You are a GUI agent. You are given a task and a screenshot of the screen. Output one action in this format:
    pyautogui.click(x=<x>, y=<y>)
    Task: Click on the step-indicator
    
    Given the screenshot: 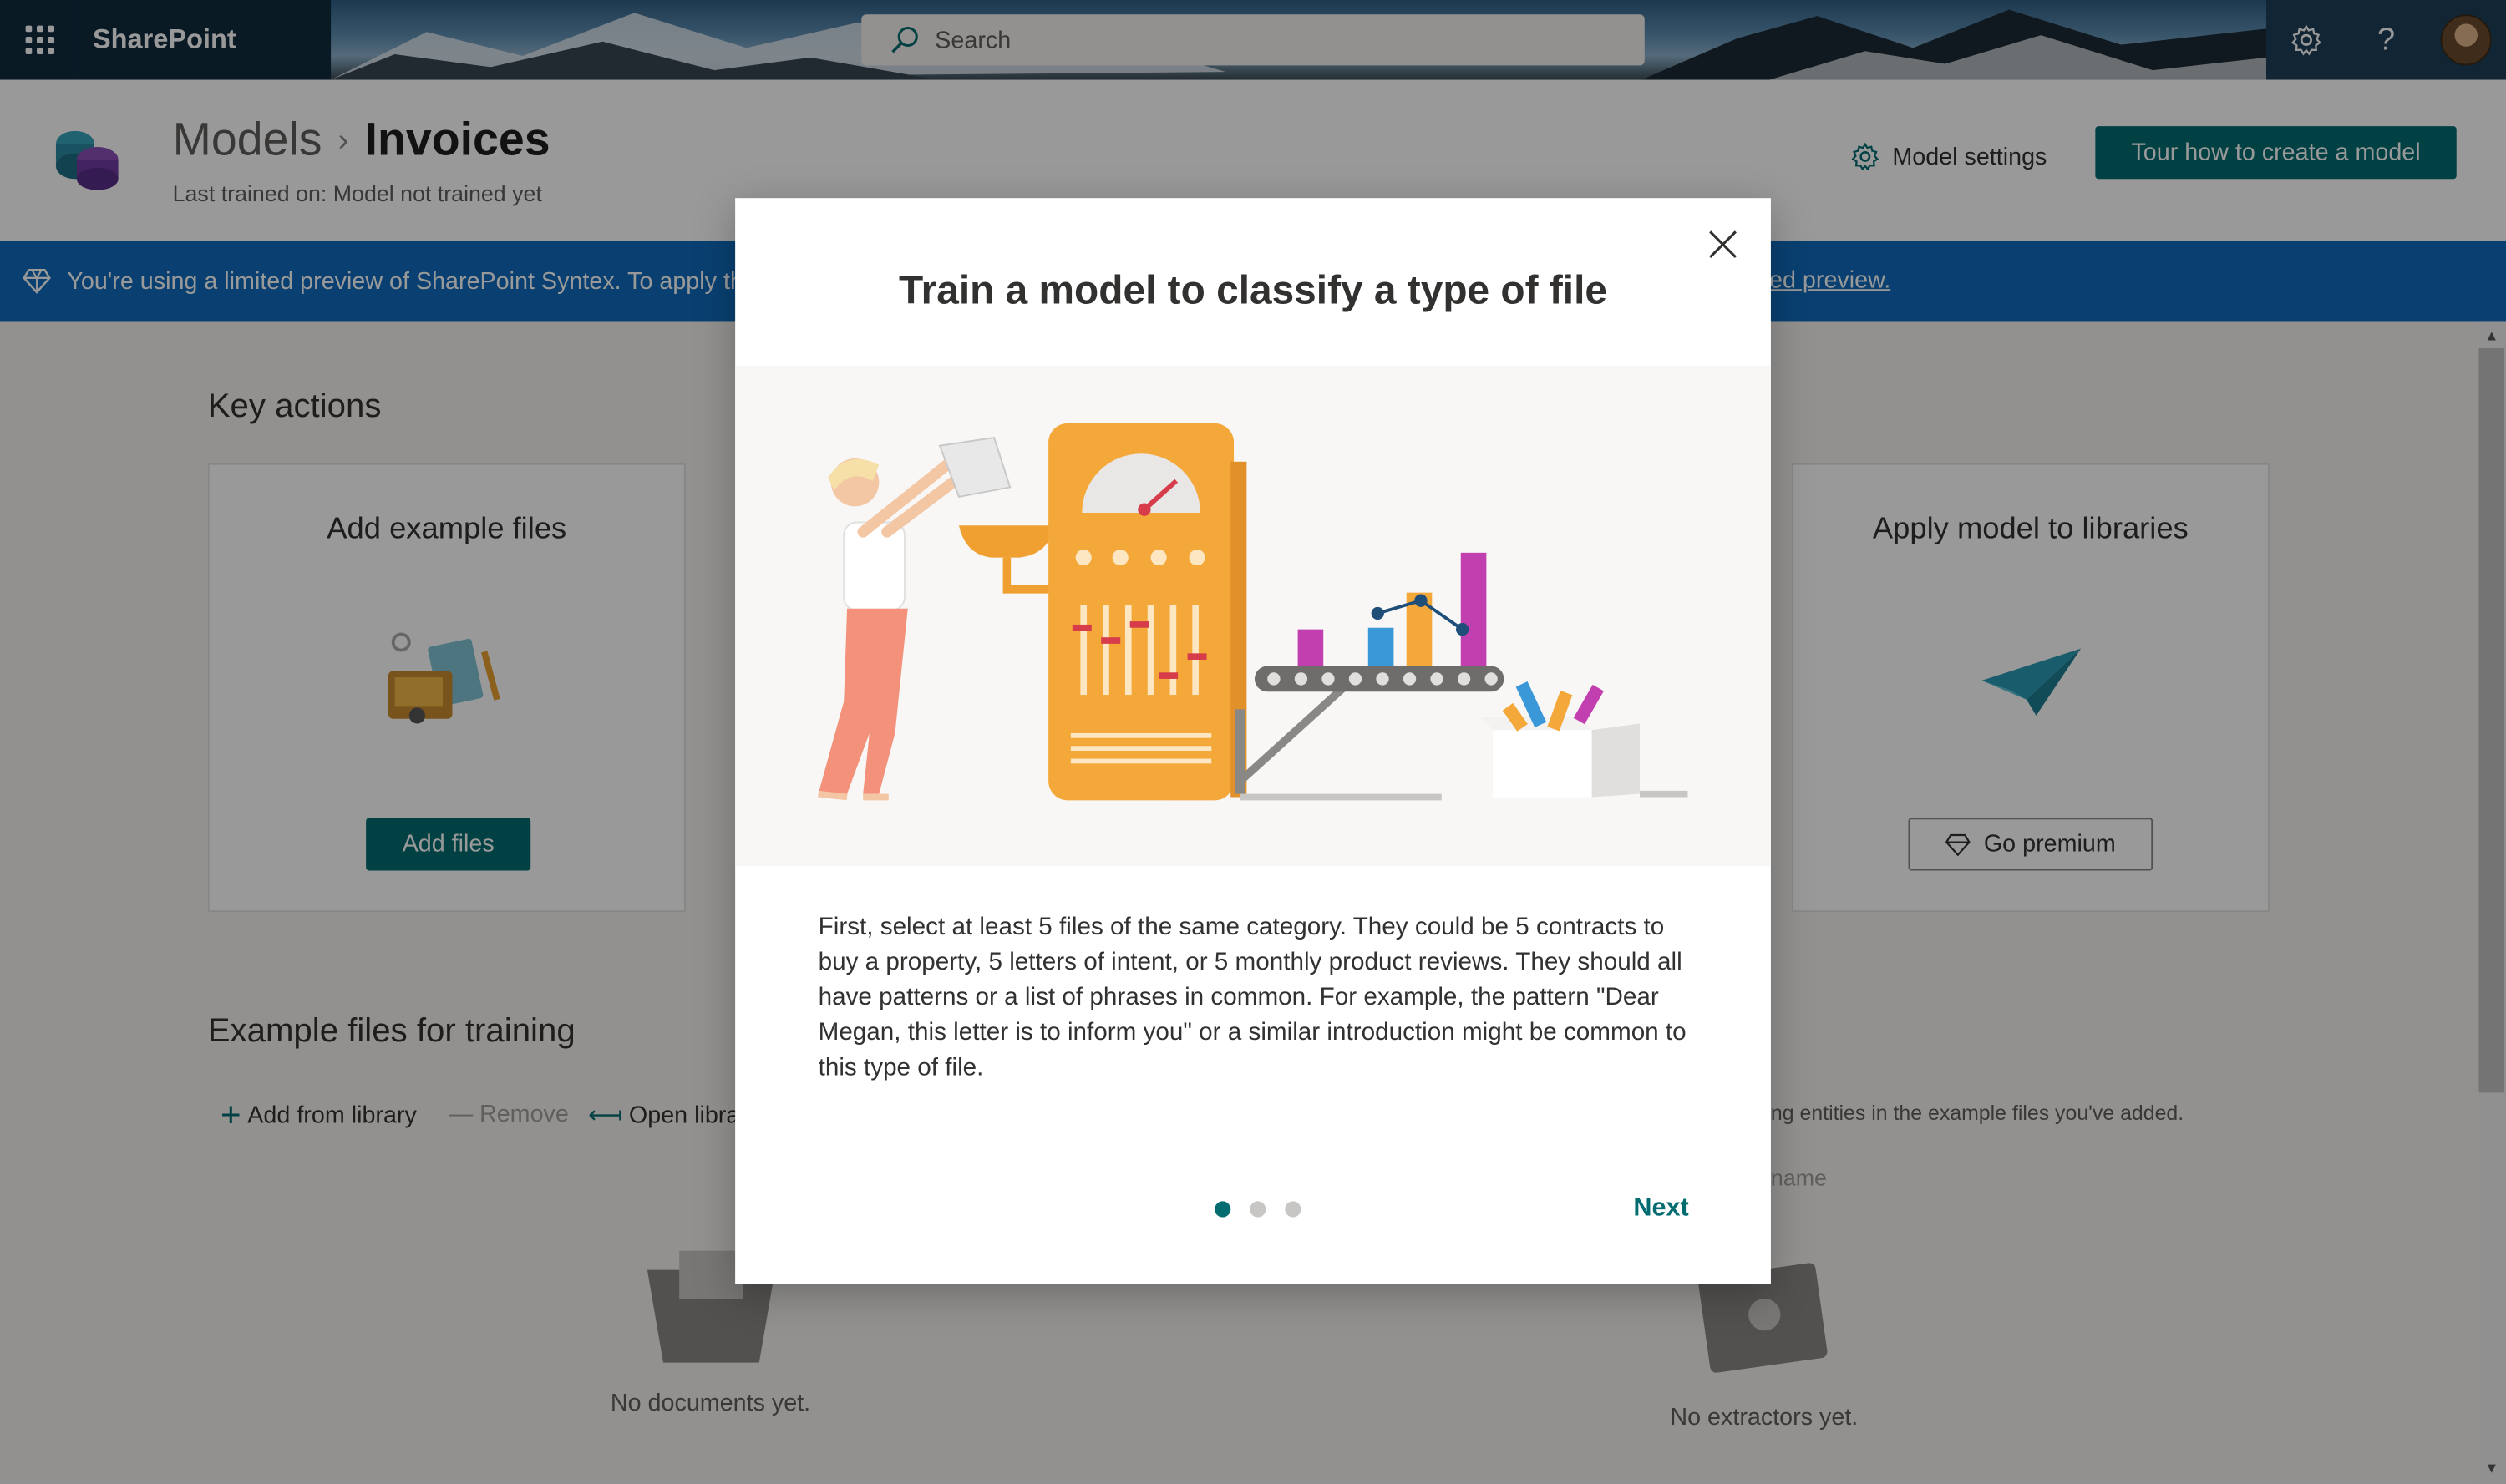 What is the action you would take?
    pyautogui.click(x=1258, y=1209)
    